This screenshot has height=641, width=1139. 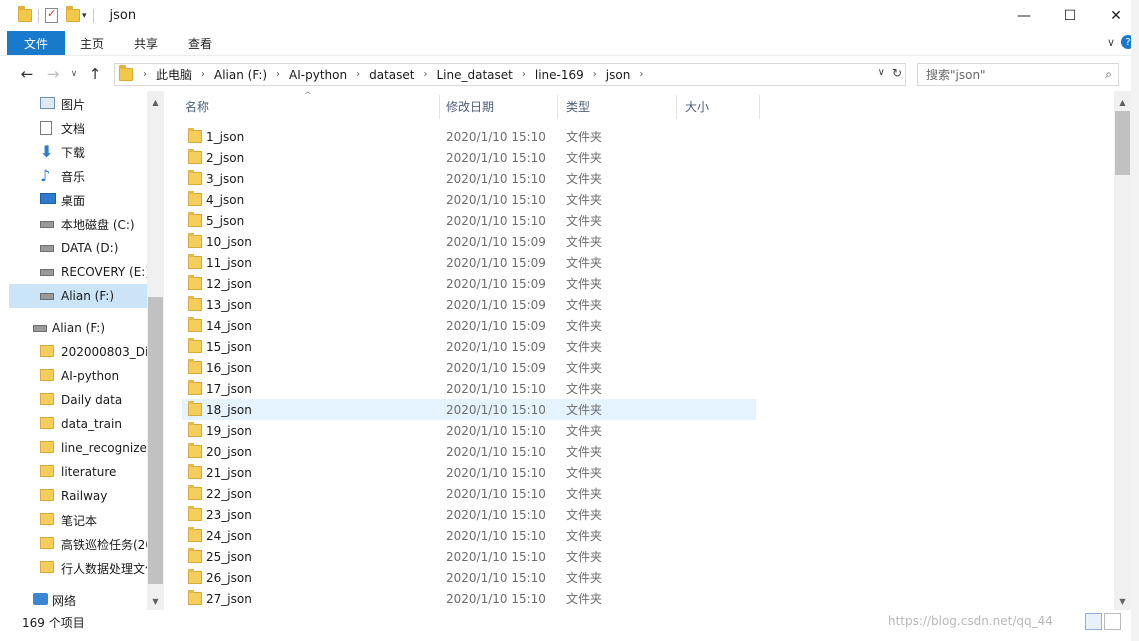 I want to click on column-header-type: 类型, so click(x=616, y=106).